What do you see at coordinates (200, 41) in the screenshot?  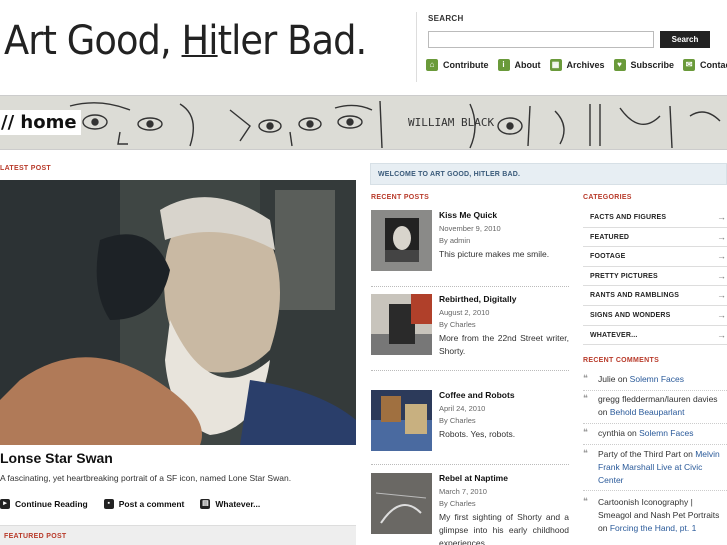 I see `logo-text-underlined: Hi` at bounding box center [200, 41].